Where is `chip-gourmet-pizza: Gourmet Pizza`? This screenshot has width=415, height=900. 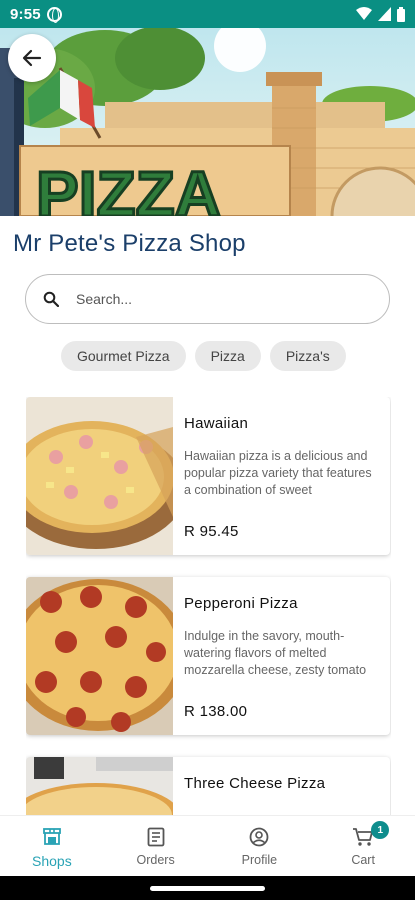
chip-gourmet-pizza: Gourmet Pizza is located at coordinates (123, 356).